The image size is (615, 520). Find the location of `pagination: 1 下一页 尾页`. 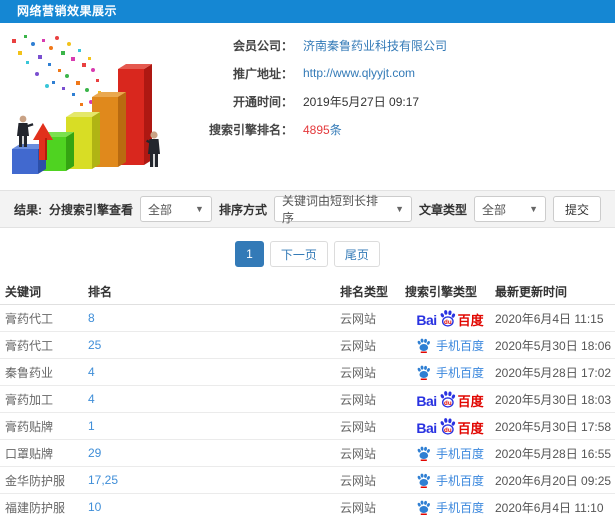

pagination: 1 下一页 尾页 is located at coordinates (307, 253).